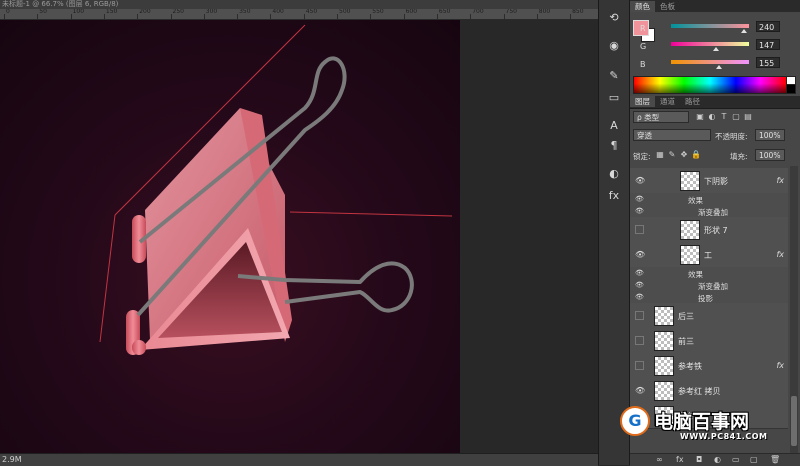 The width and height of the screenshot is (800, 466). I want to click on layer-row: 👁 参考红 拷贝, so click(709, 391).